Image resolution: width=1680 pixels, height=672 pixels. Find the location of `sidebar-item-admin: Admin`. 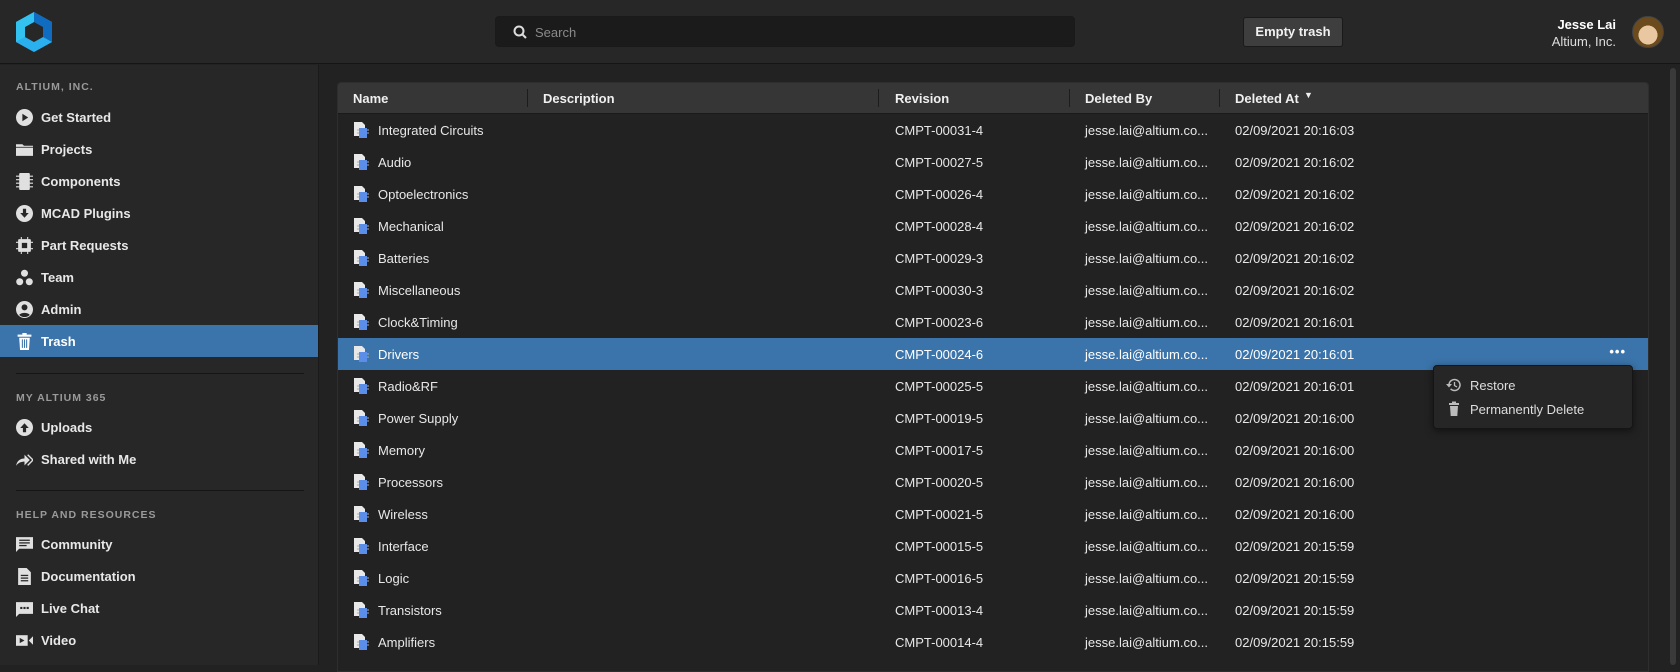

sidebar-item-admin: Admin is located at coordinates (159, 309).